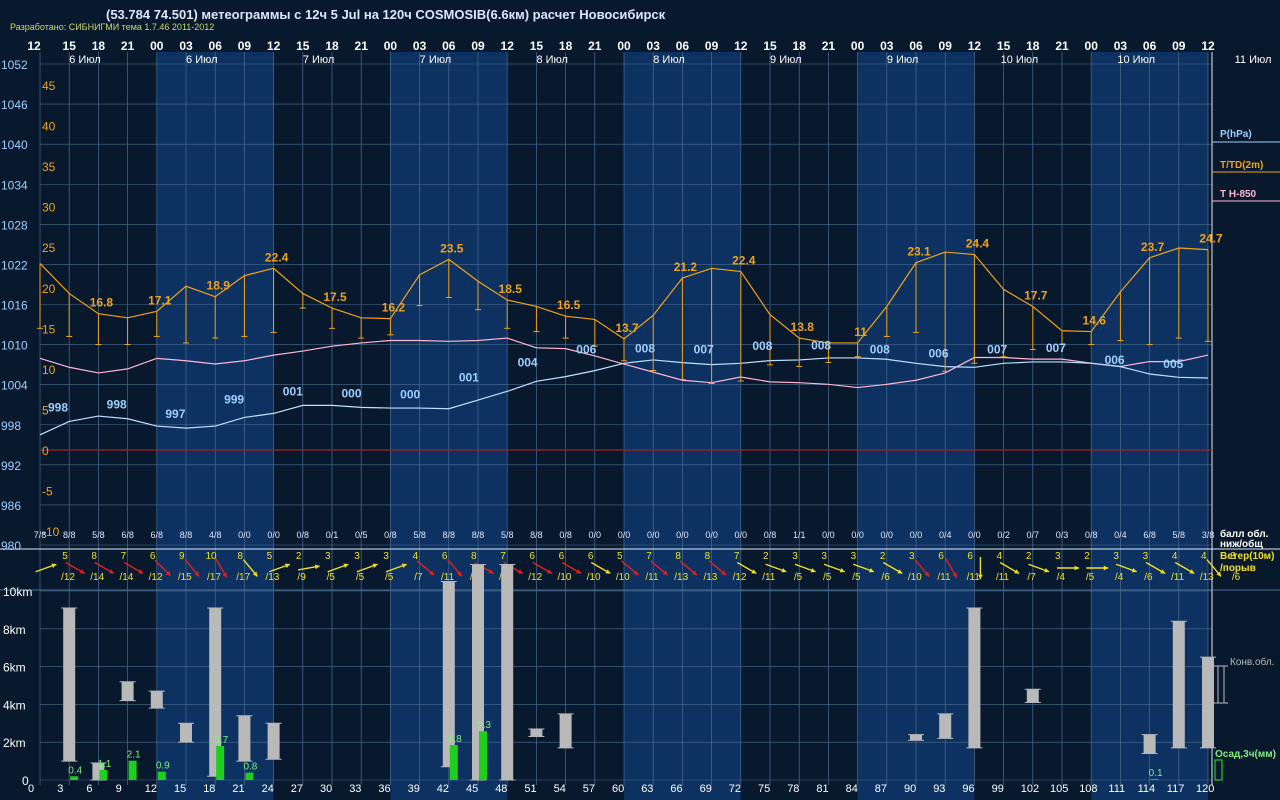  I want to click on lead-hour-label: 12, so click(151, 789).